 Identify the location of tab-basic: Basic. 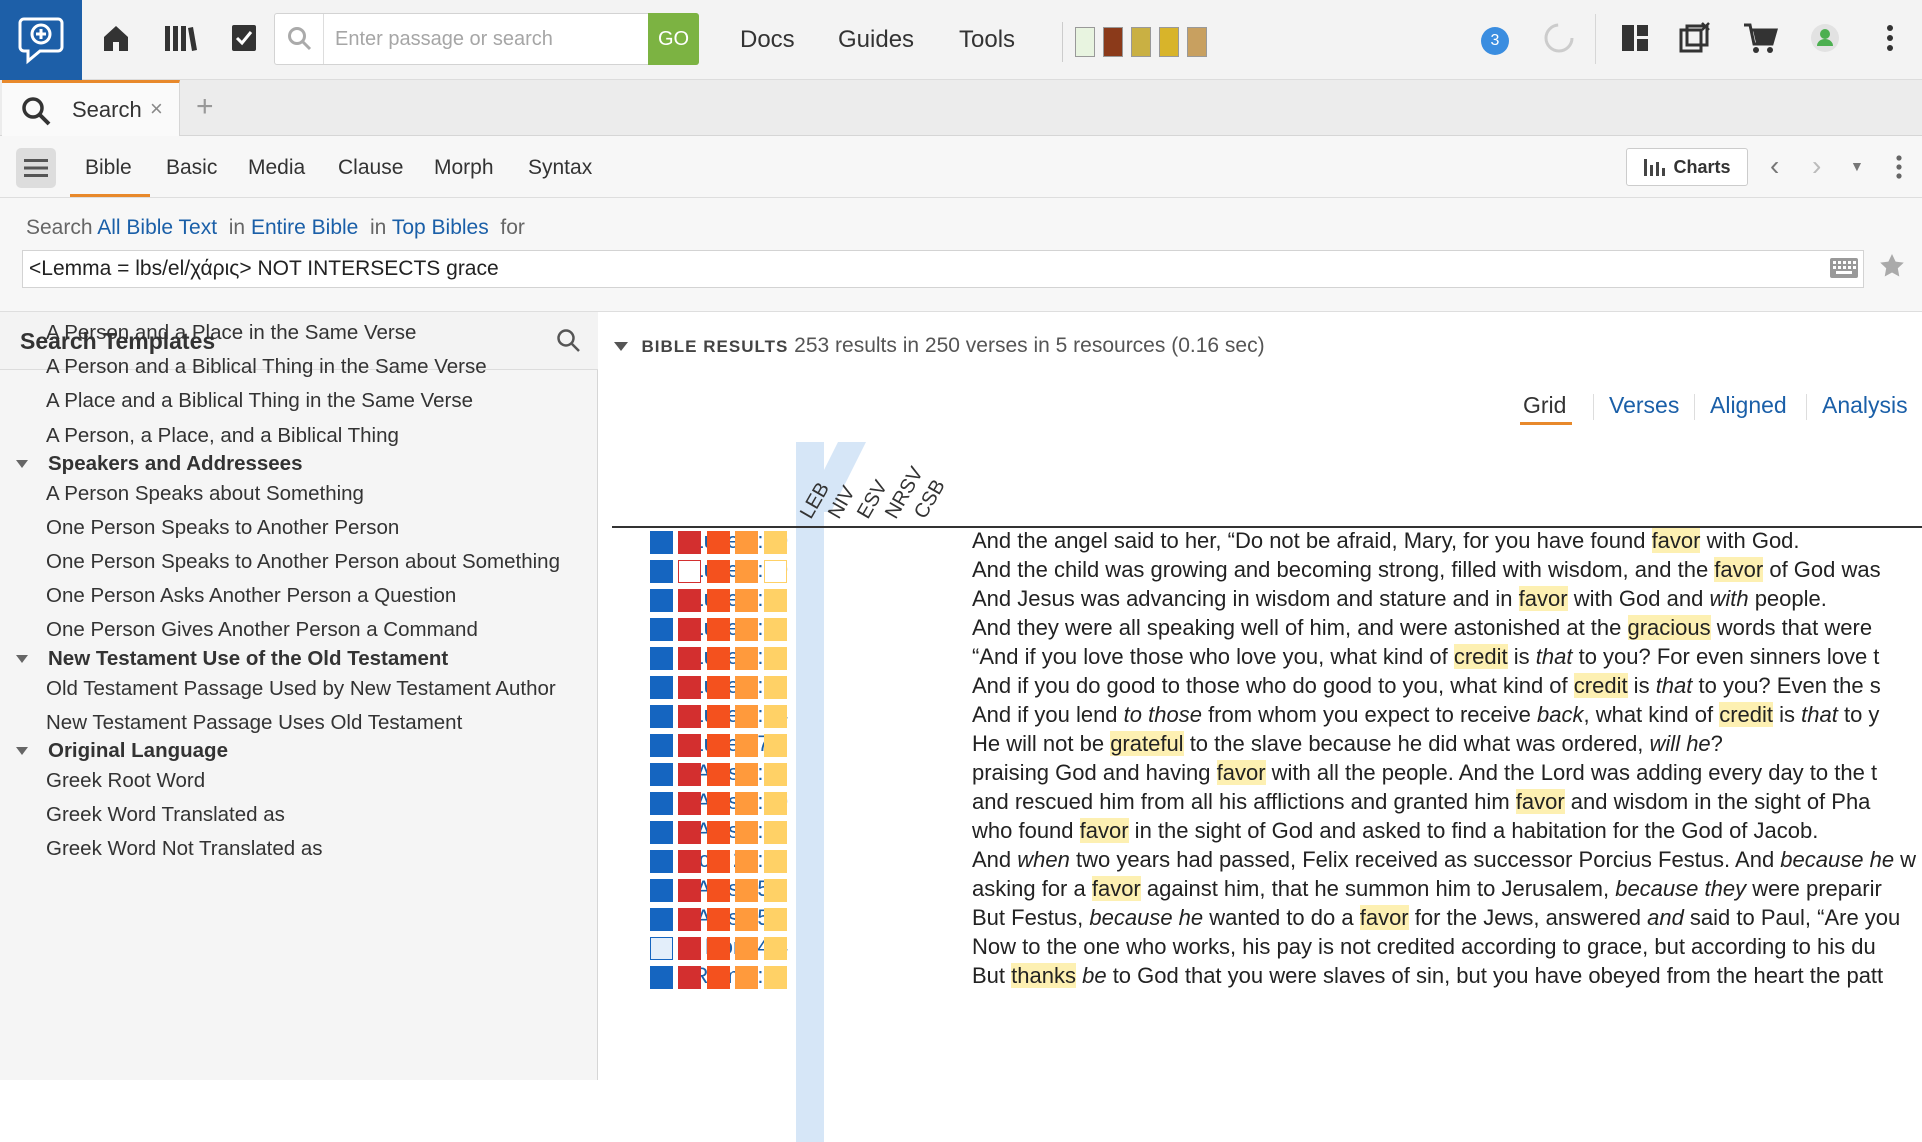
(191, 168).